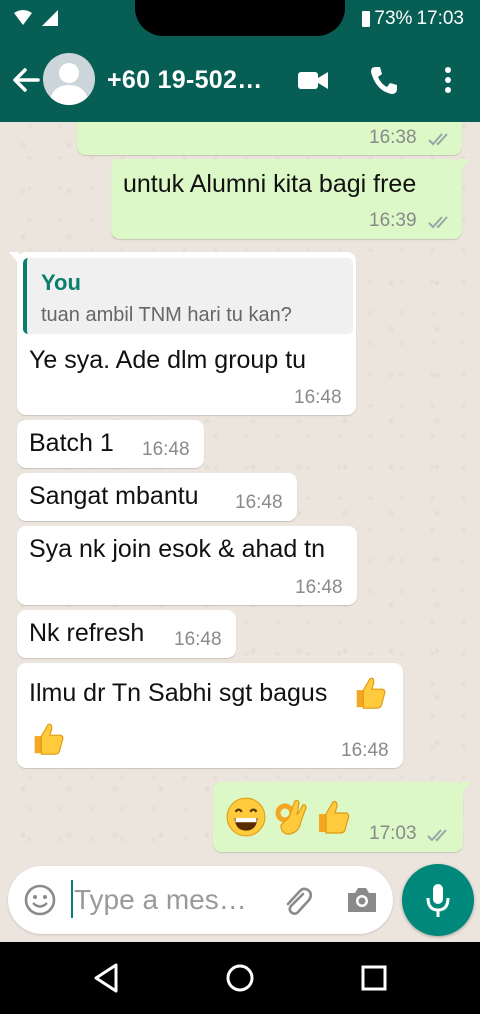 Image resolution: width=480 pixels, height=1014 pixels. What do you see at coordinates (297, 900) in the screenshot?
I see `attach-icon` at bounding box center [297, 900].